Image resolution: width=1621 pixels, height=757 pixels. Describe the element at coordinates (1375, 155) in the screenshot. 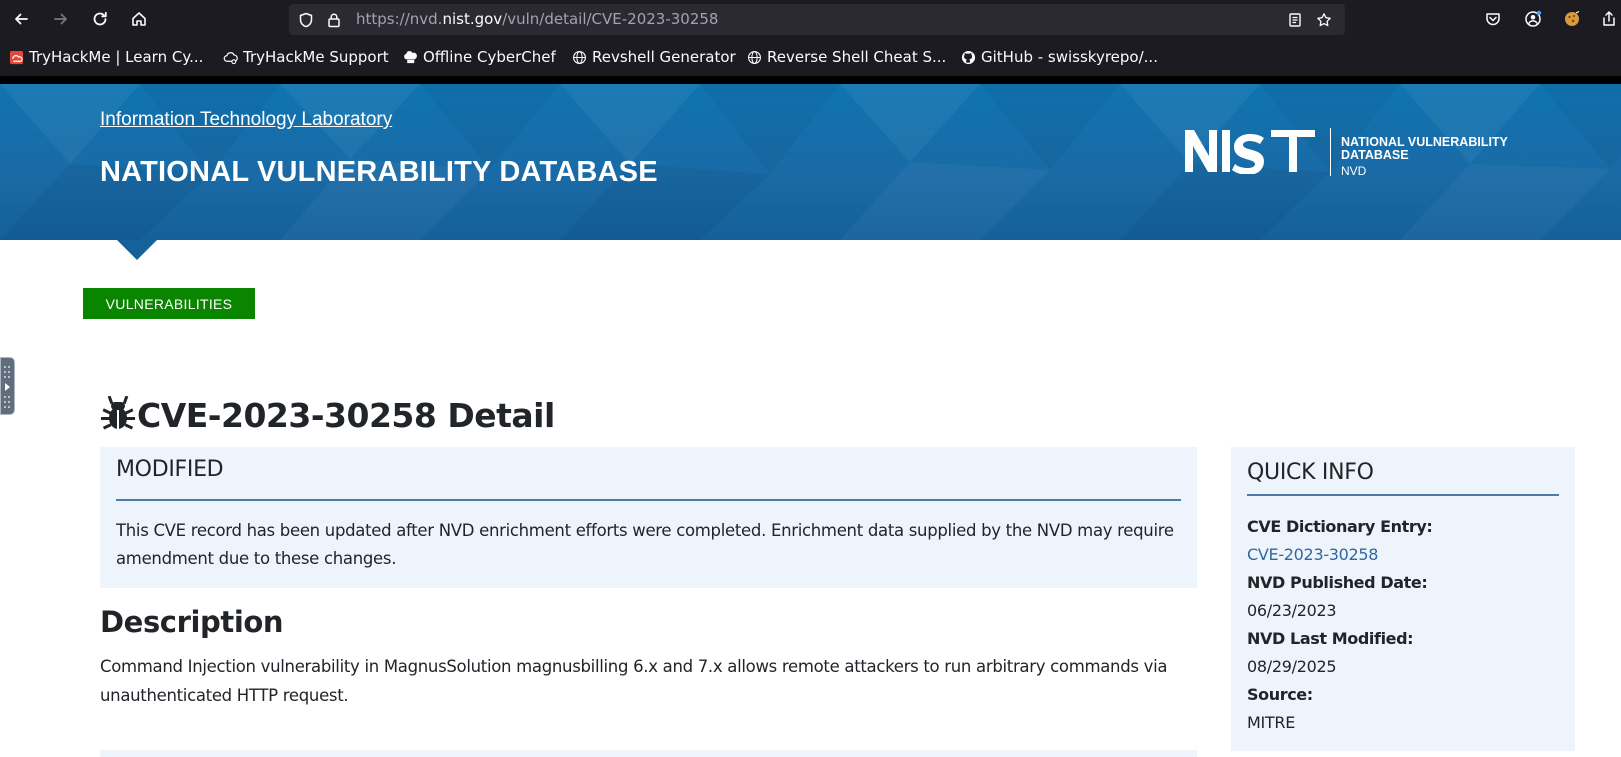

I see `nvd-logo-line2: DATABASE` at that location.